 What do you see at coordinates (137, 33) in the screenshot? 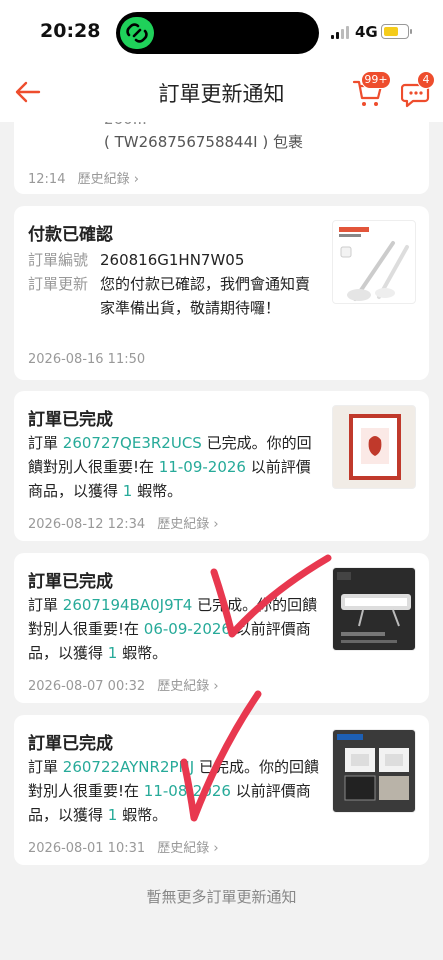
I see `app-activity-icon` at bounding box center [137, 33].